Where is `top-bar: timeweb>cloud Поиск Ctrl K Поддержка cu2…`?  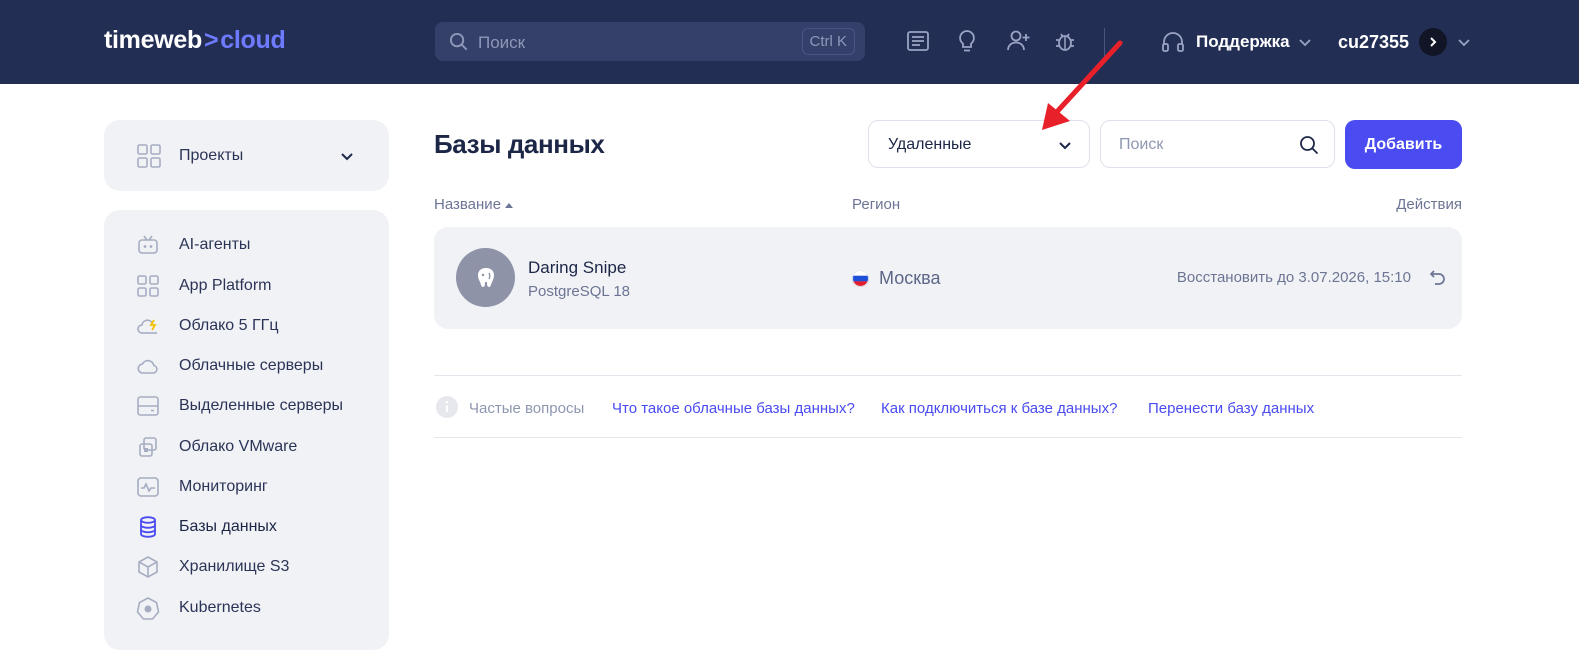
top-bar: timeweb>cloud Поиск Ctrl K Поддержка cu2… is located at coordinates (789, 42).